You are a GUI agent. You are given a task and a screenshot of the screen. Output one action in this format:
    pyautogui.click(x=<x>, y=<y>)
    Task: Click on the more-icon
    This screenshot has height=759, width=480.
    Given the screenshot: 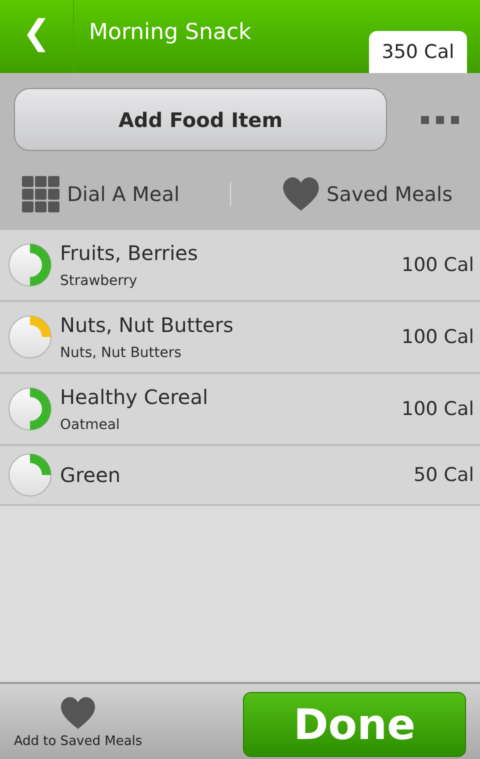 What is the action you would take?
    pyautogui.click(x=440, y=119)
    